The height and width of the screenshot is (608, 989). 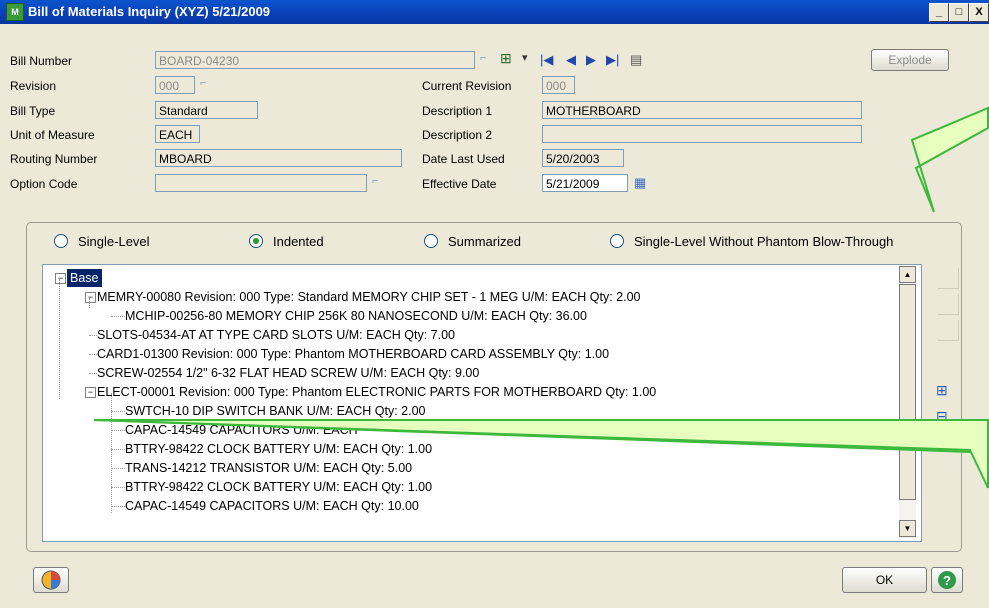 I want to click on scroll-down-icon: ▼, so click(x=907, y=528).